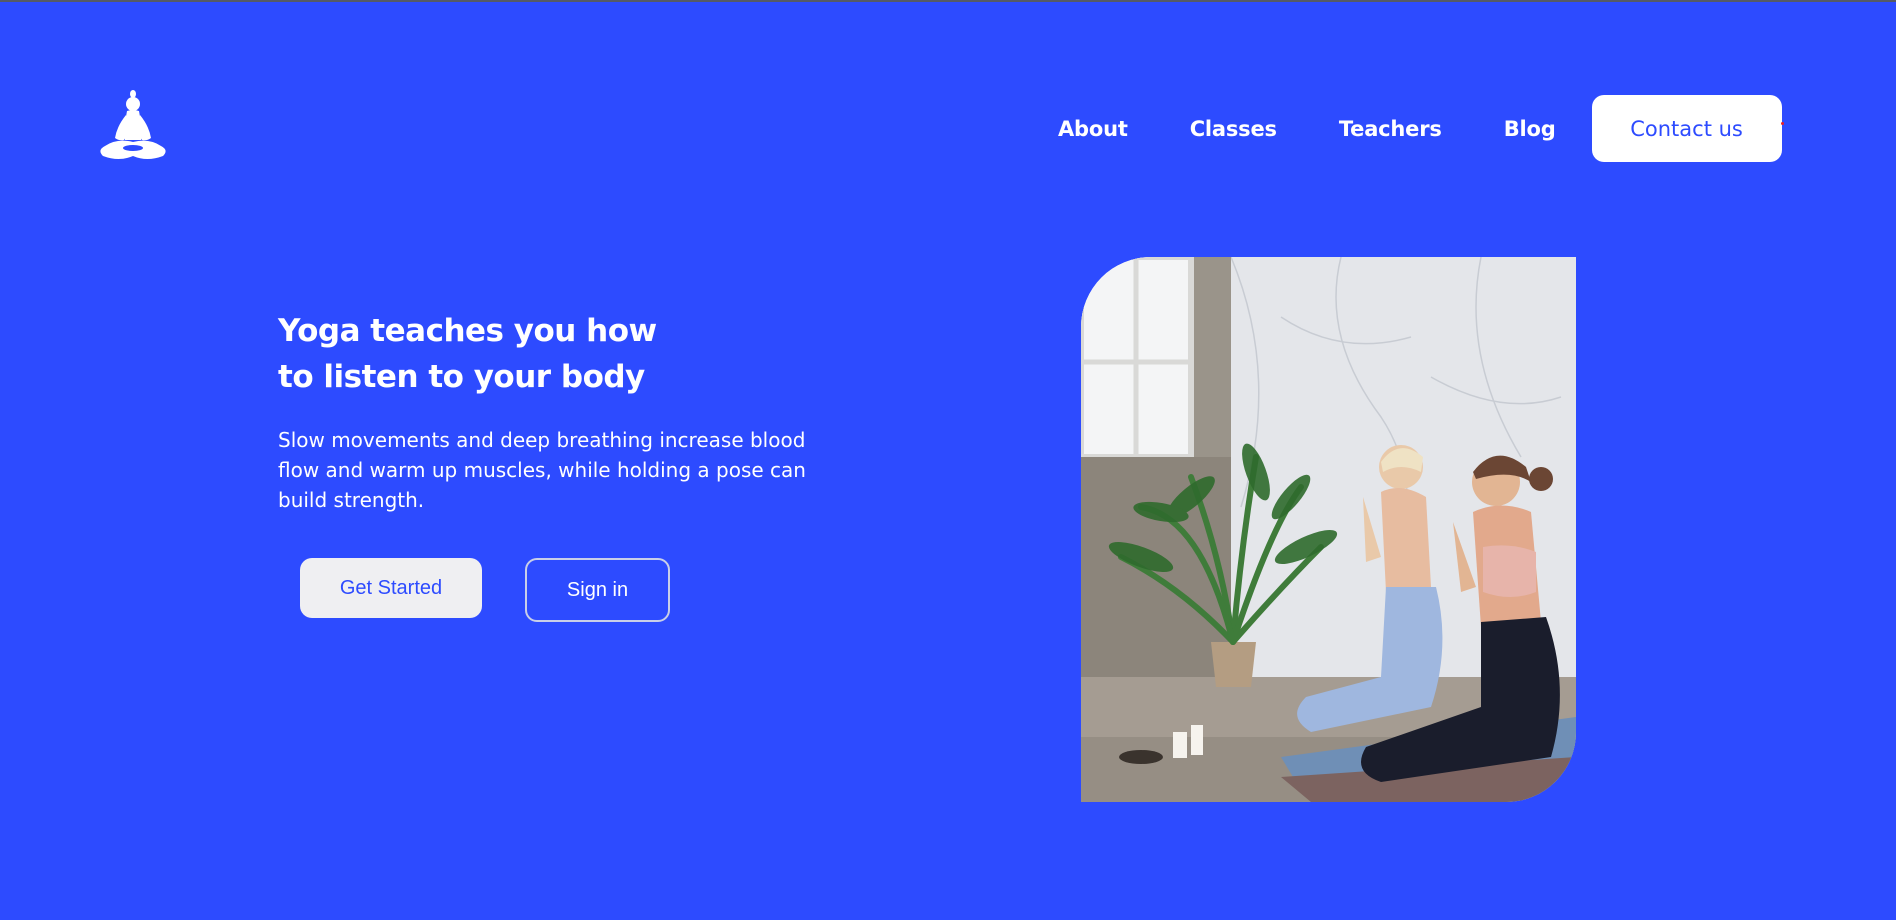  Describe the element at coordinates (1686, 128) in the screenshot. I see `contact-us-button: Contact us` at that location.